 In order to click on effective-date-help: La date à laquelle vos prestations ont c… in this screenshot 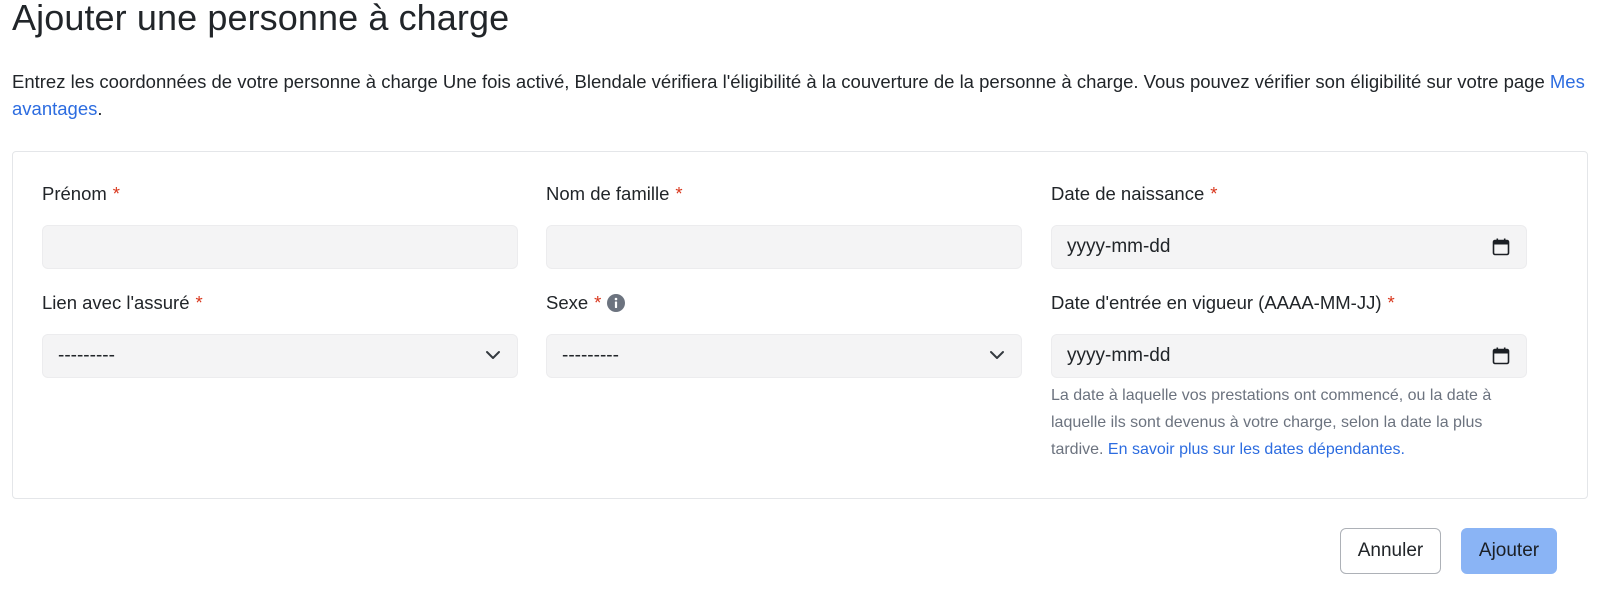, I will do `click(1289, 422)`.